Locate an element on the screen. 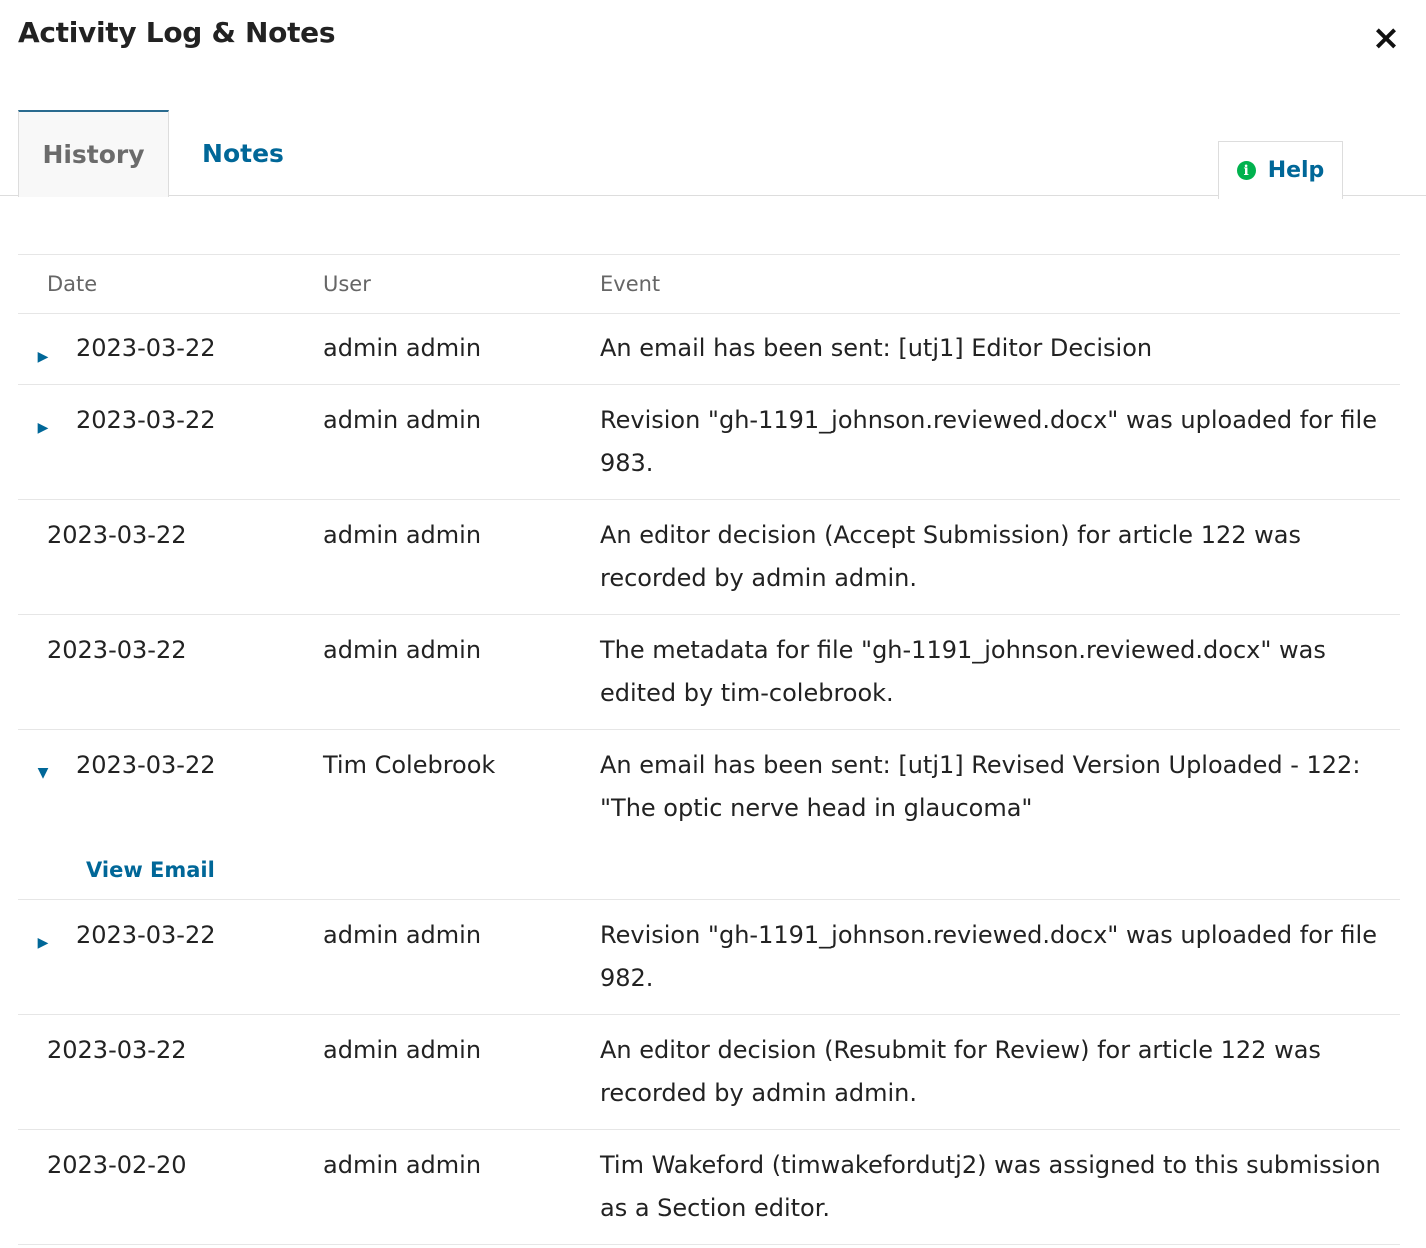  column-header-user: User is located at coordinates (347, 284).